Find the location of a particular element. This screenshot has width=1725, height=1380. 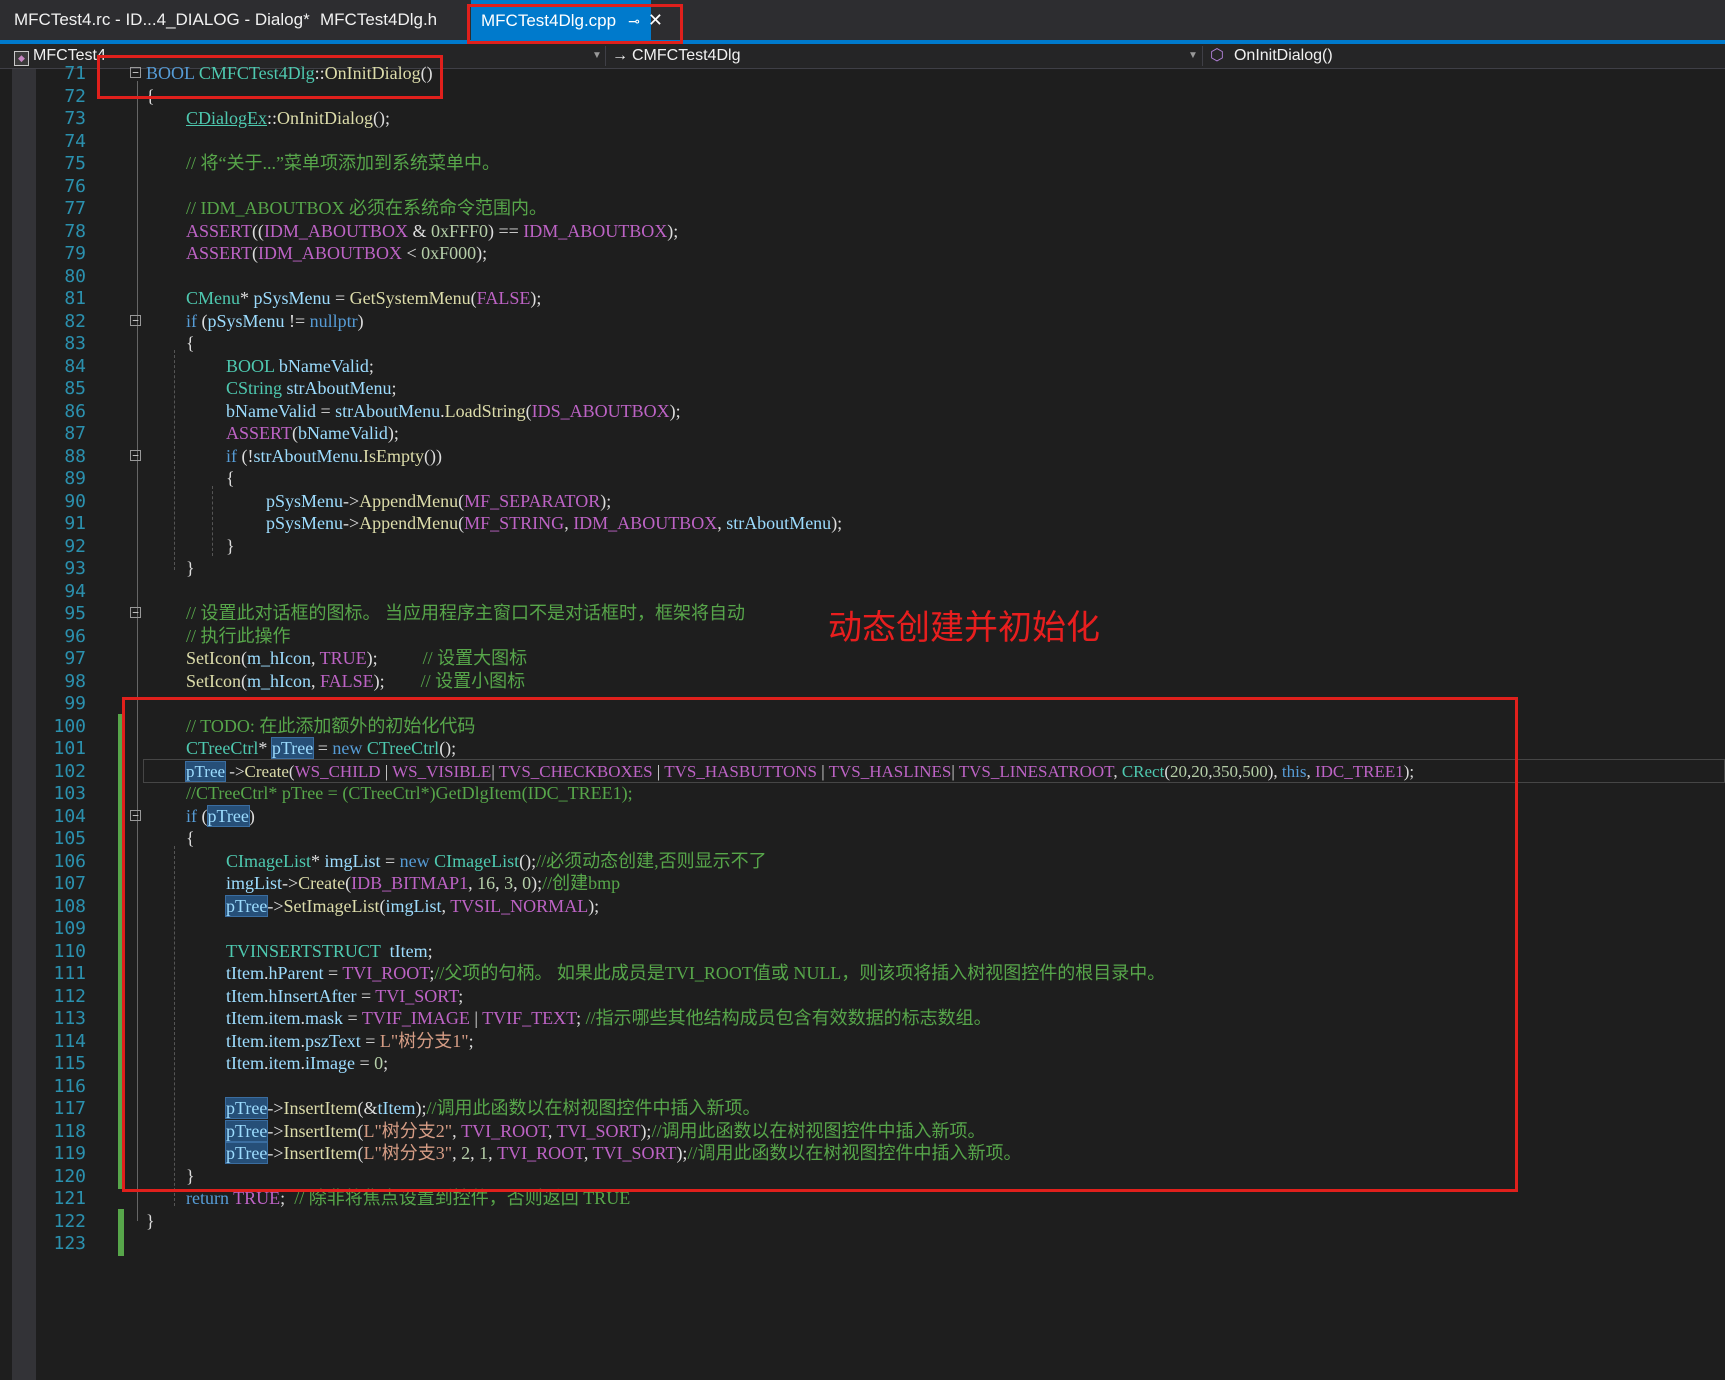

line-number: 99 is located at coordinates (75, 703).